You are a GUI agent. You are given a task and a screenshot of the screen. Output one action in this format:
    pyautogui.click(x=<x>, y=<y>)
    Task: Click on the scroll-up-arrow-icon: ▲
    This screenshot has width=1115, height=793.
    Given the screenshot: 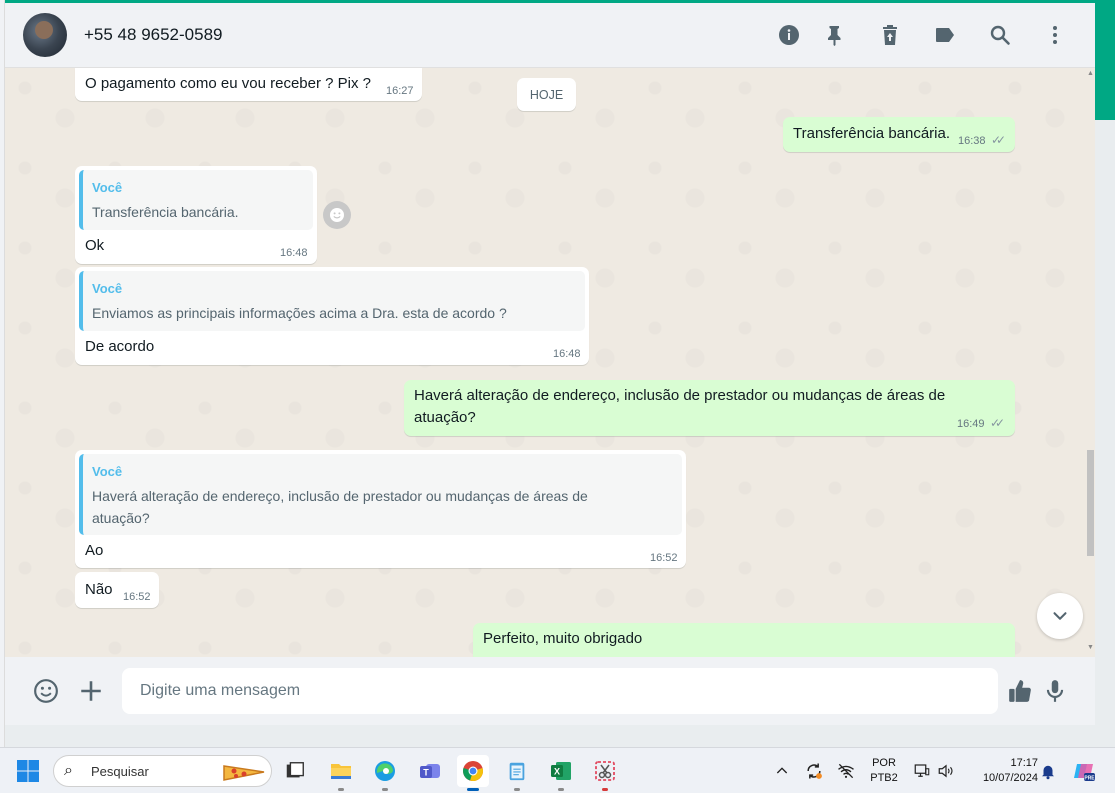 What is the action you would take?
    pyautogui.click(x=1090, y=73)
    